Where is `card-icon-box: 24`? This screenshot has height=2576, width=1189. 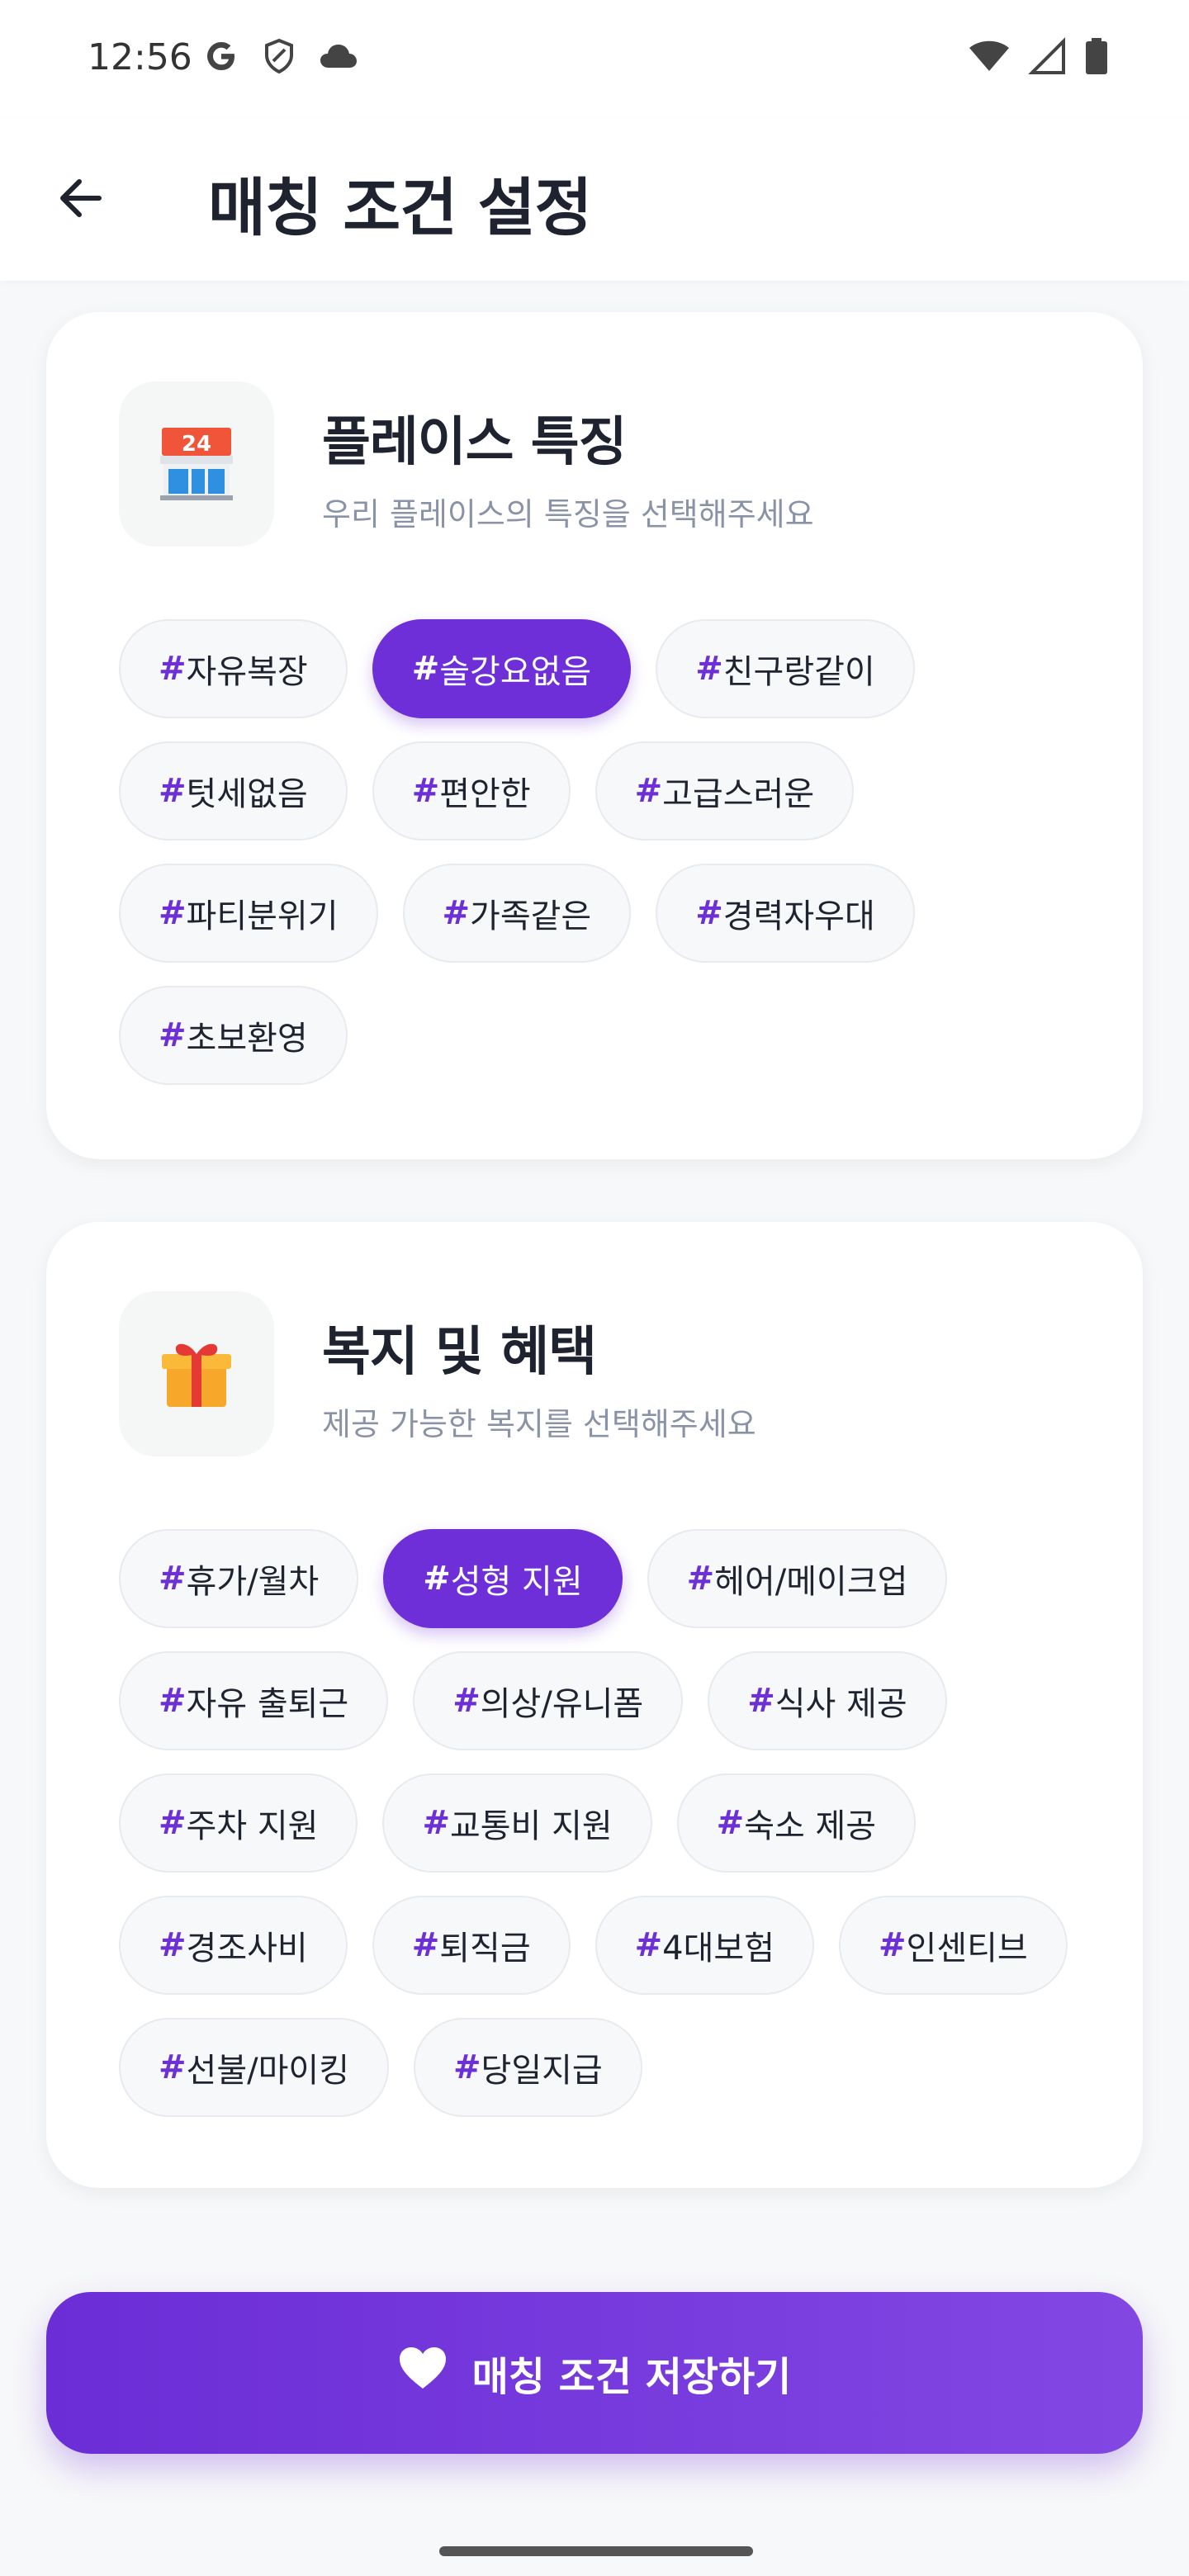 card-icon-box: 24 is located at coordinates (196, 464).